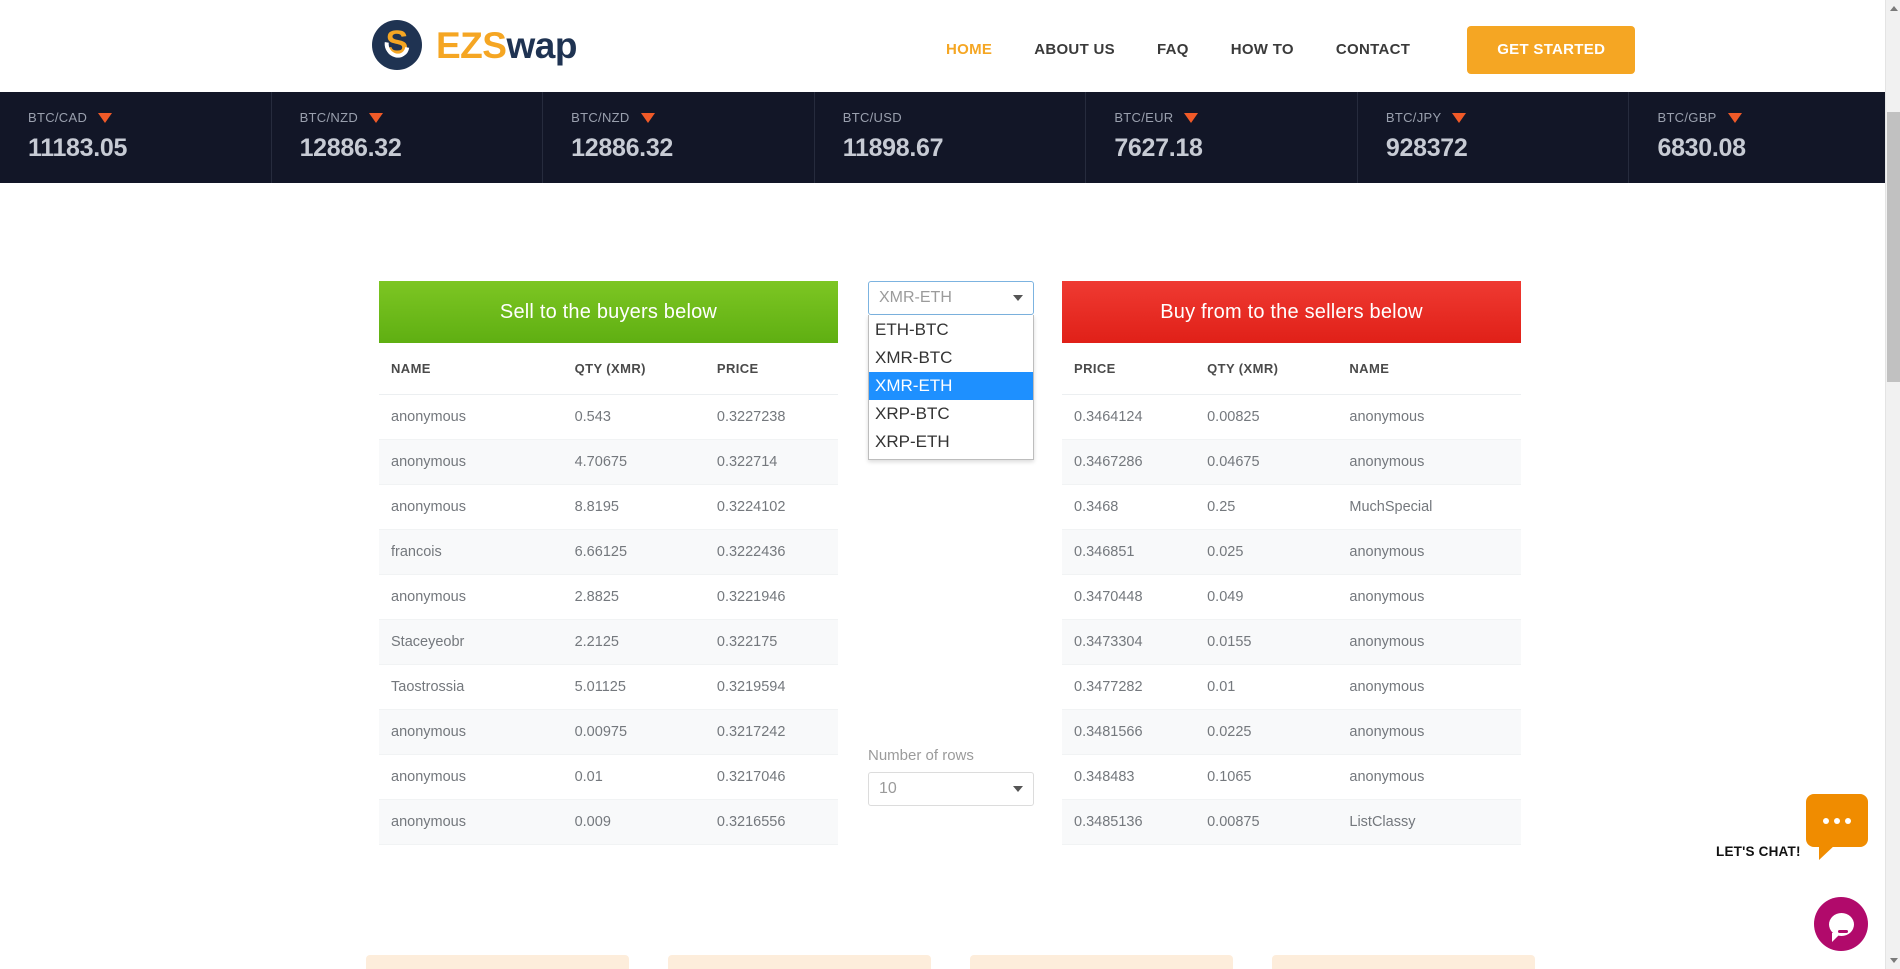 This screenshot has height=969, width=1900. I want to click on sell-cell-1: 5.01125, so click(633, 687).